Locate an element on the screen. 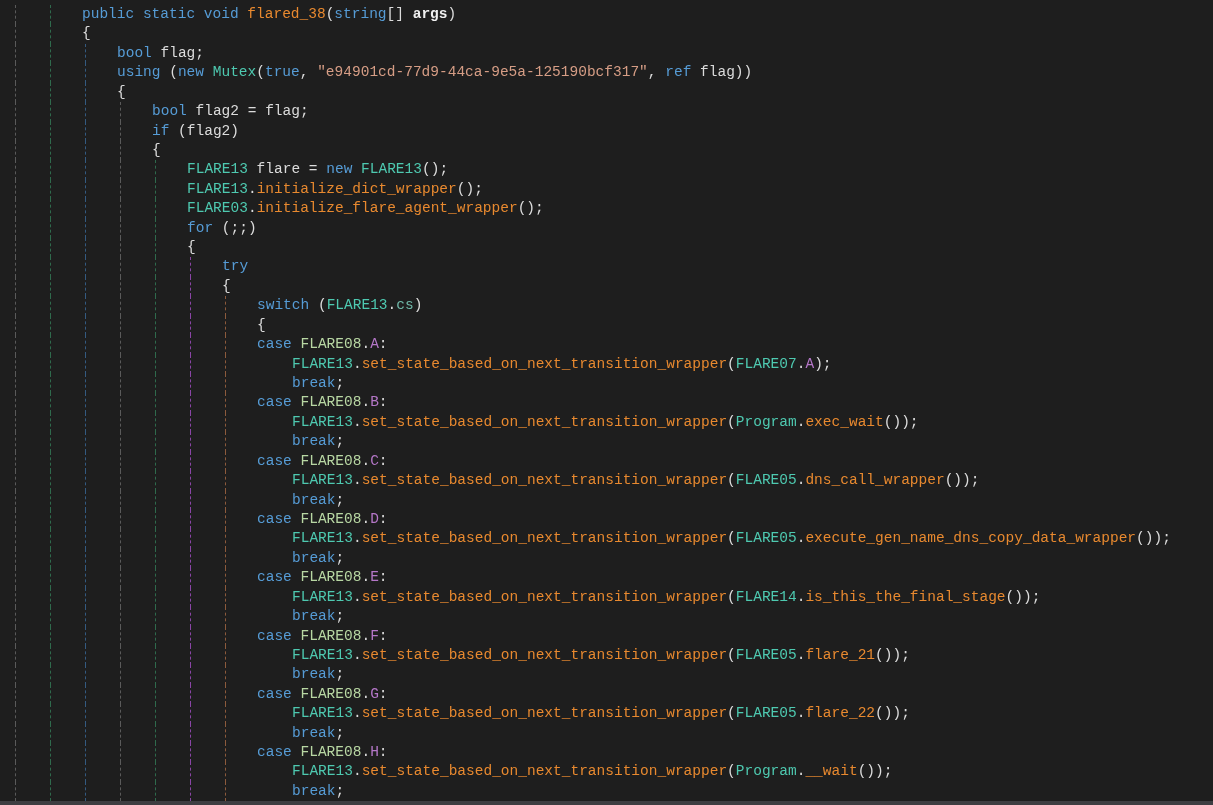 This screenshot has height=805, width=1213. code-line: FLARE13.set_state_based_on_next_transition_wrapper(FLARE14.is_this_the_final_stage()); is located at coordinates (666, 597).